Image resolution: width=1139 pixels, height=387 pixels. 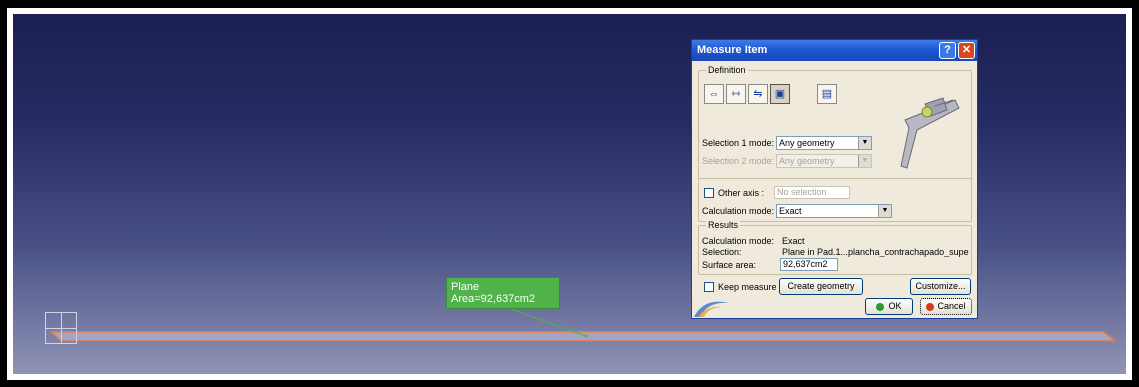 What do you see at coordinates (951, 306) in the screenshot?
I see `cancel-label: Cancel` at bounding box center [951, 306].